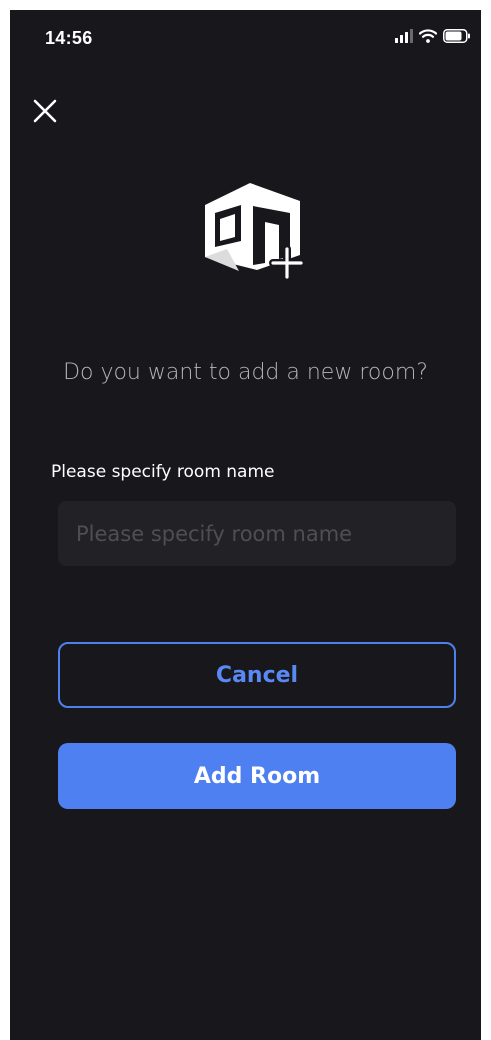 The image size is (491, 1040). I want to click on room-name-input, so click(257, 533).